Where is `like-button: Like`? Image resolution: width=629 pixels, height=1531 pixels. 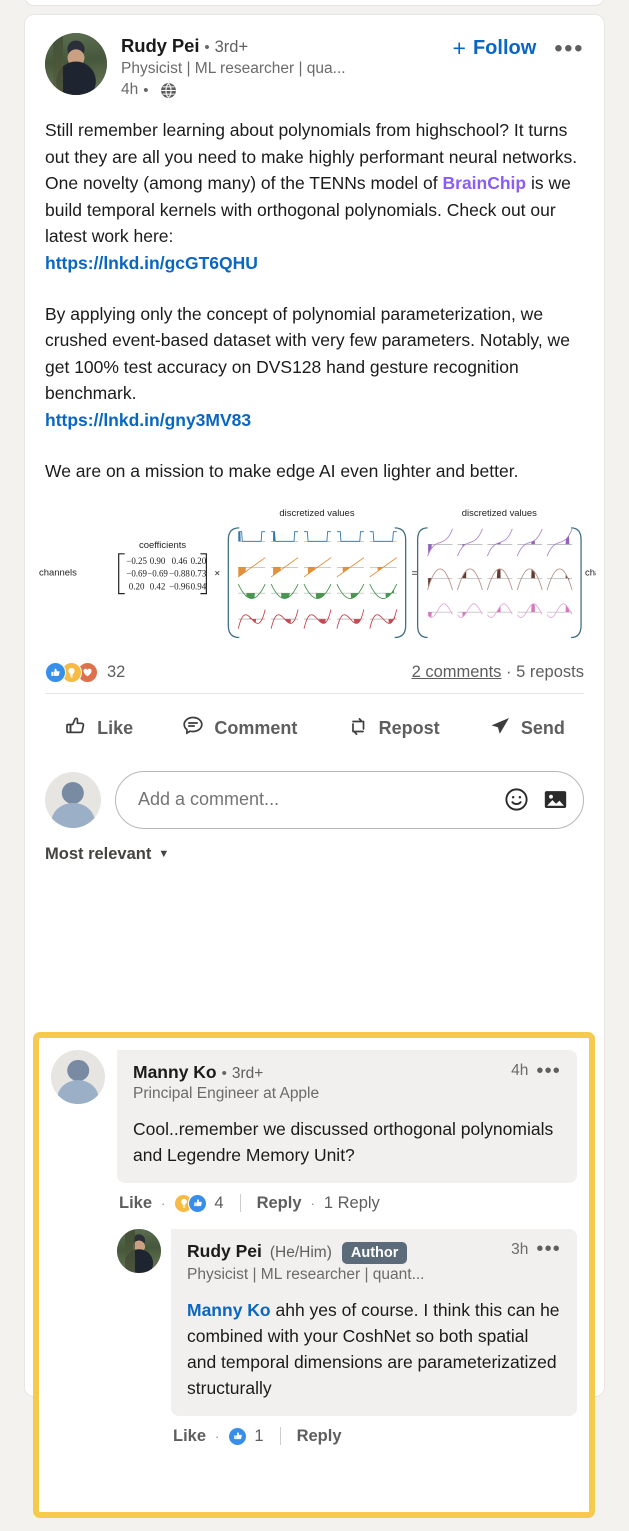
like-button: Like is located at coordinates (98, 728).